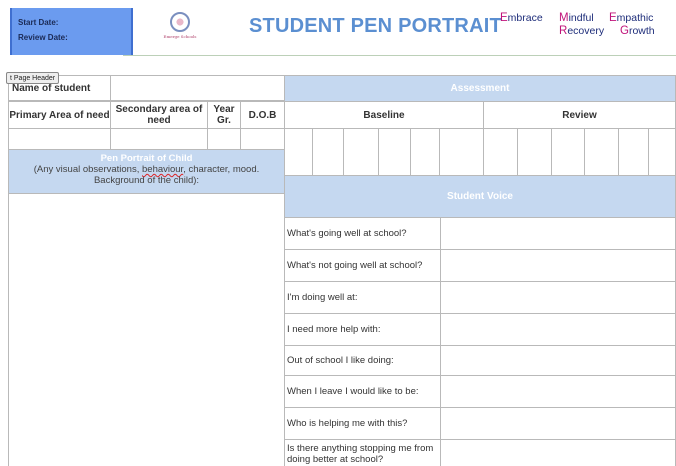  Describe the element at coordinates (558, 360) in the screenshot. I see `answer-out-of-school` at that location.